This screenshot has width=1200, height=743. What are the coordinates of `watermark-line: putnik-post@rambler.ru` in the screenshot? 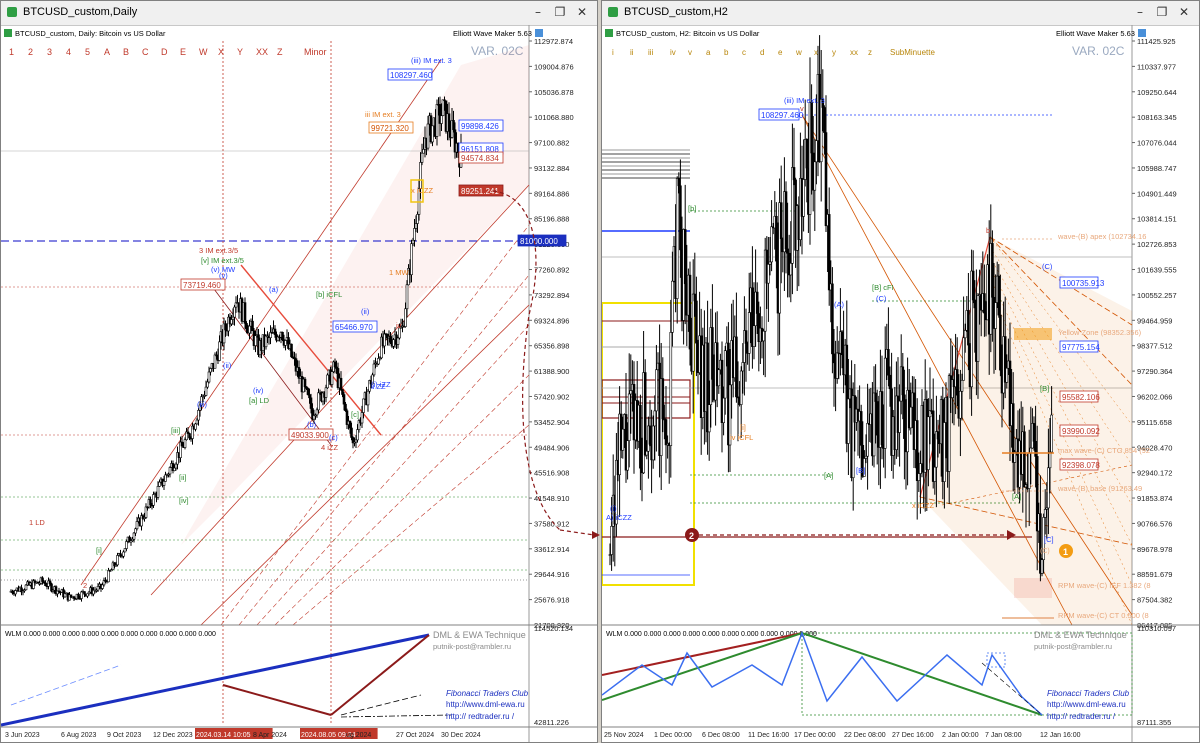 It's located at (1073, 646).